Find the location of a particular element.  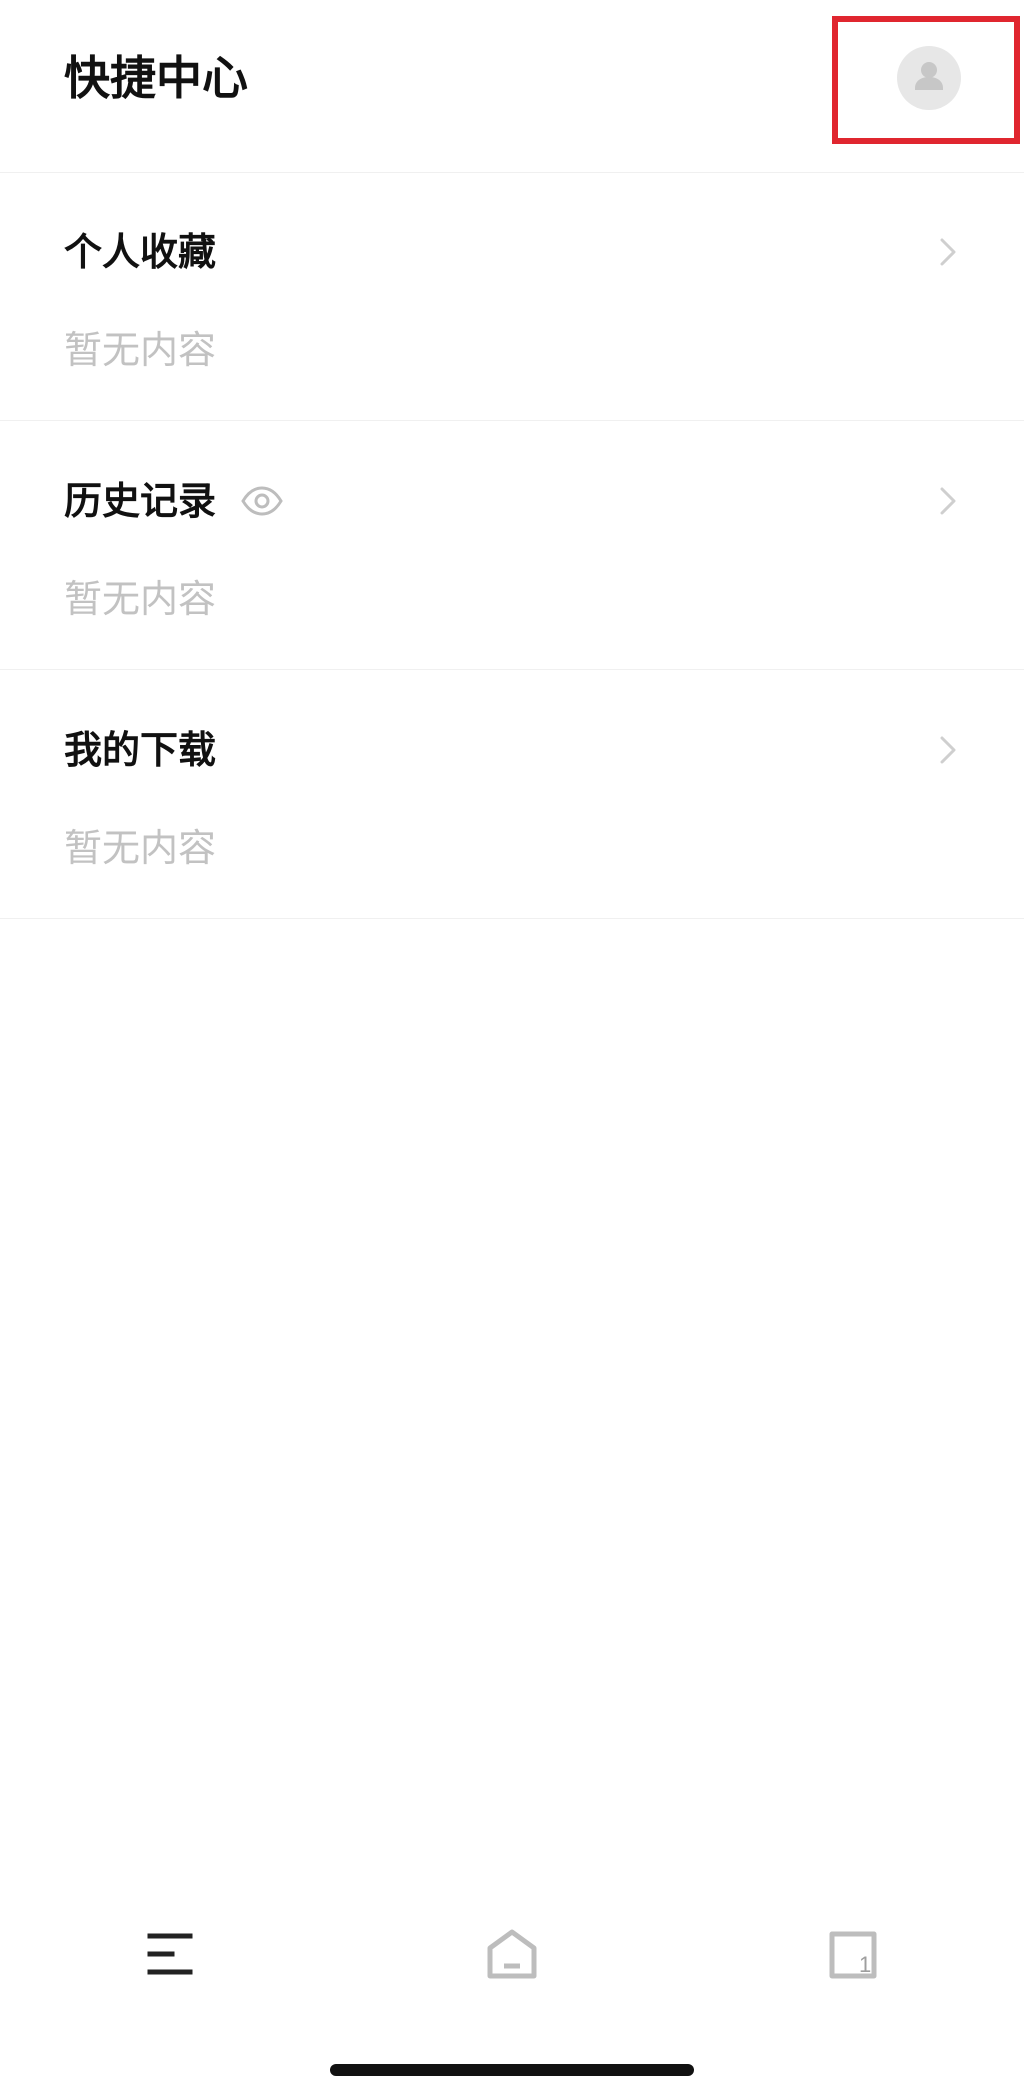

section-title-favorites: 个人收藏 is located at coordinates (140, 252).